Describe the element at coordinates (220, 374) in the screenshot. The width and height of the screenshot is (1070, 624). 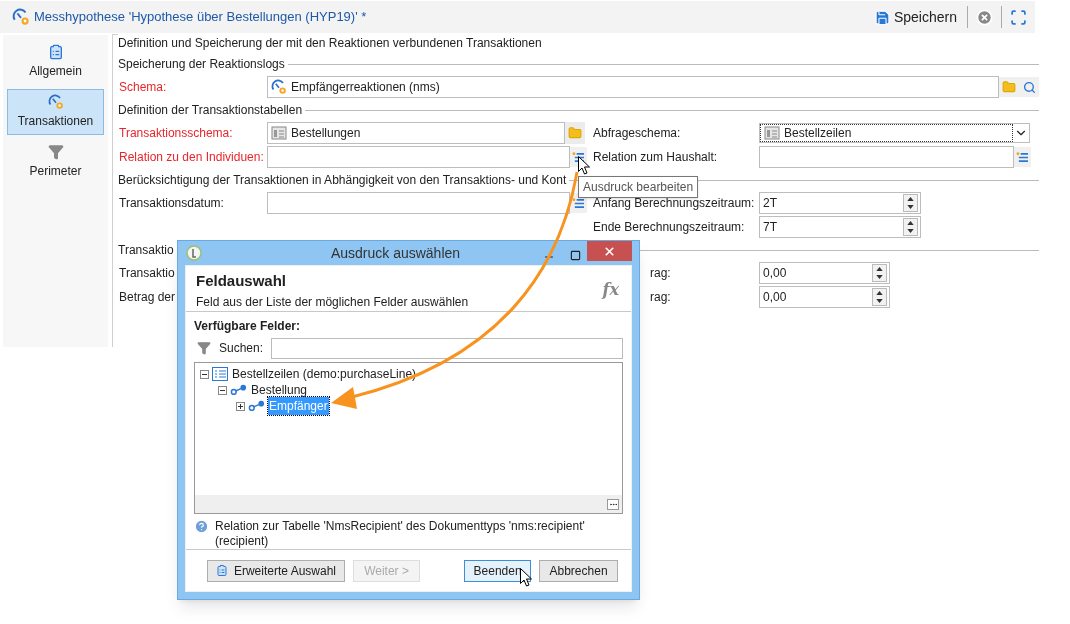
I see `list-icon` at that location.